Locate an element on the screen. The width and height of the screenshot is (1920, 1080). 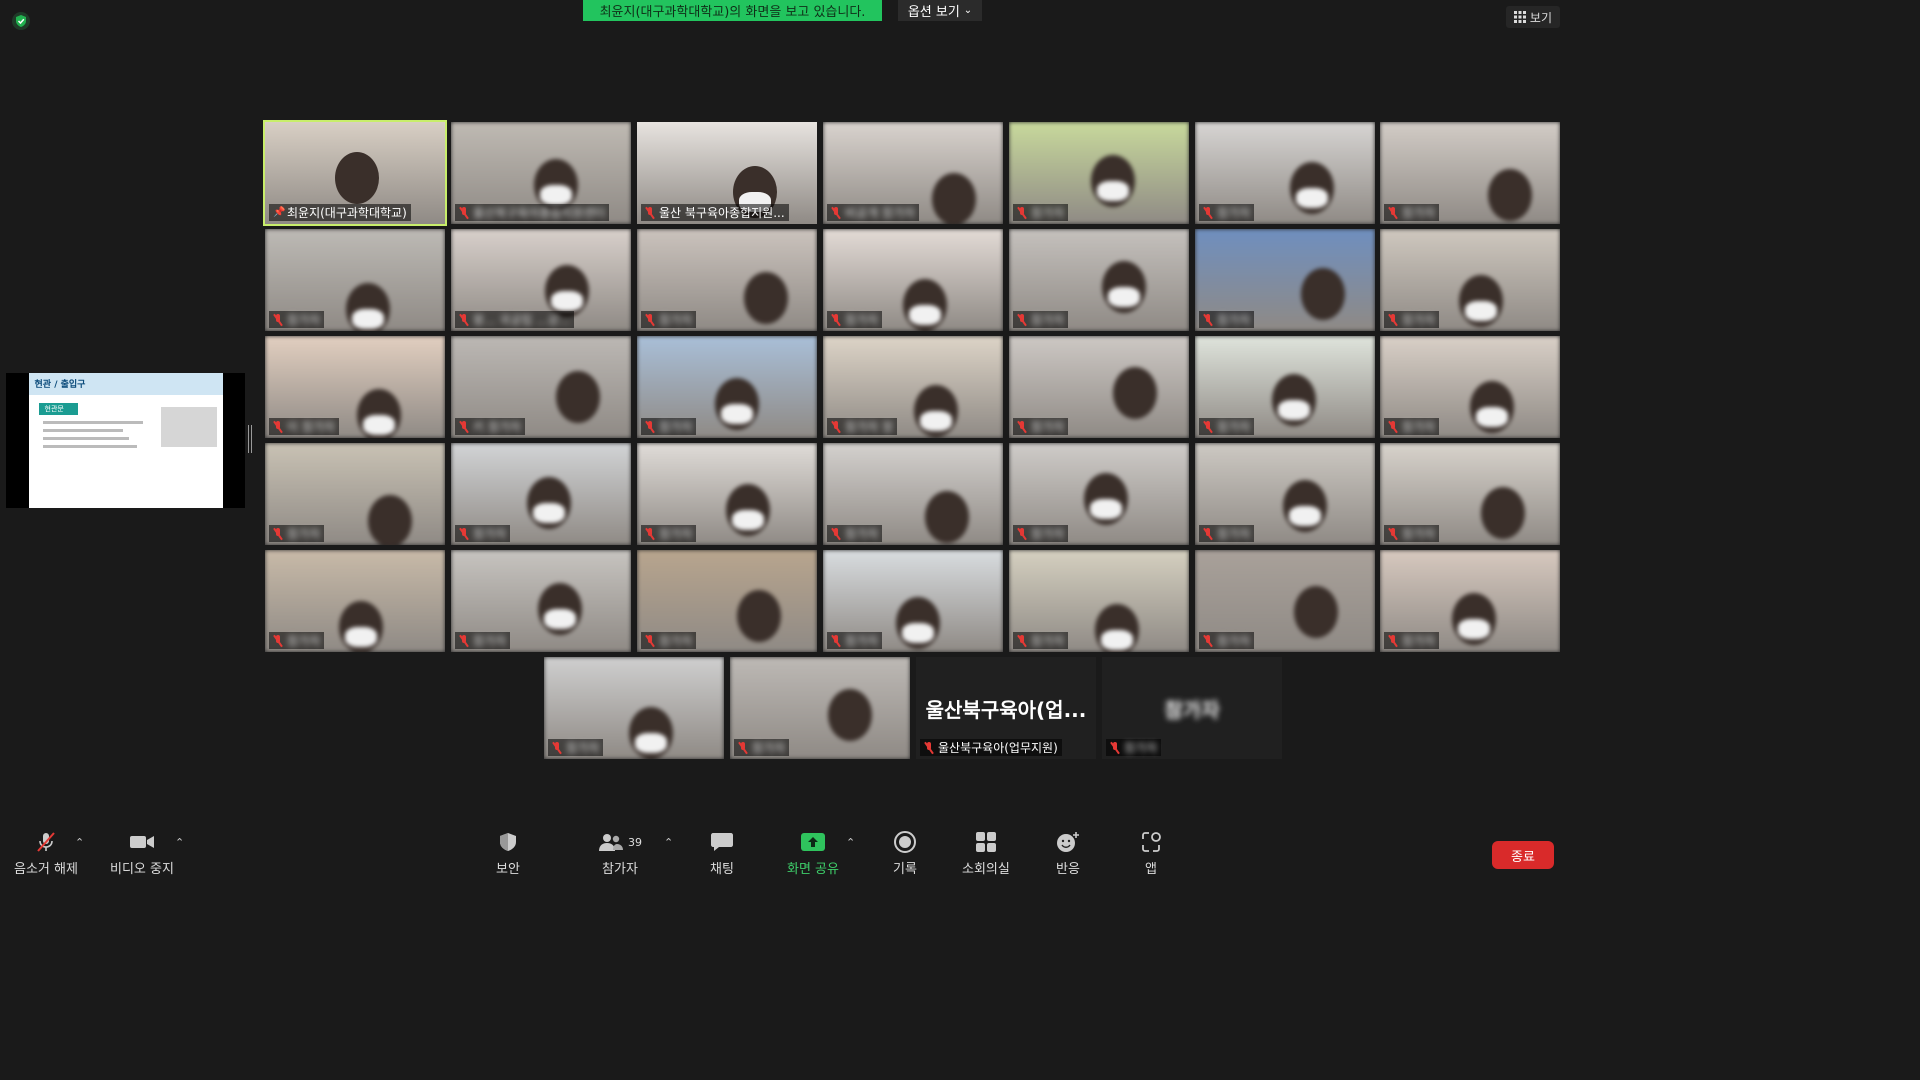
reactions-button: 반응 is located at coordinates (1068, 853).